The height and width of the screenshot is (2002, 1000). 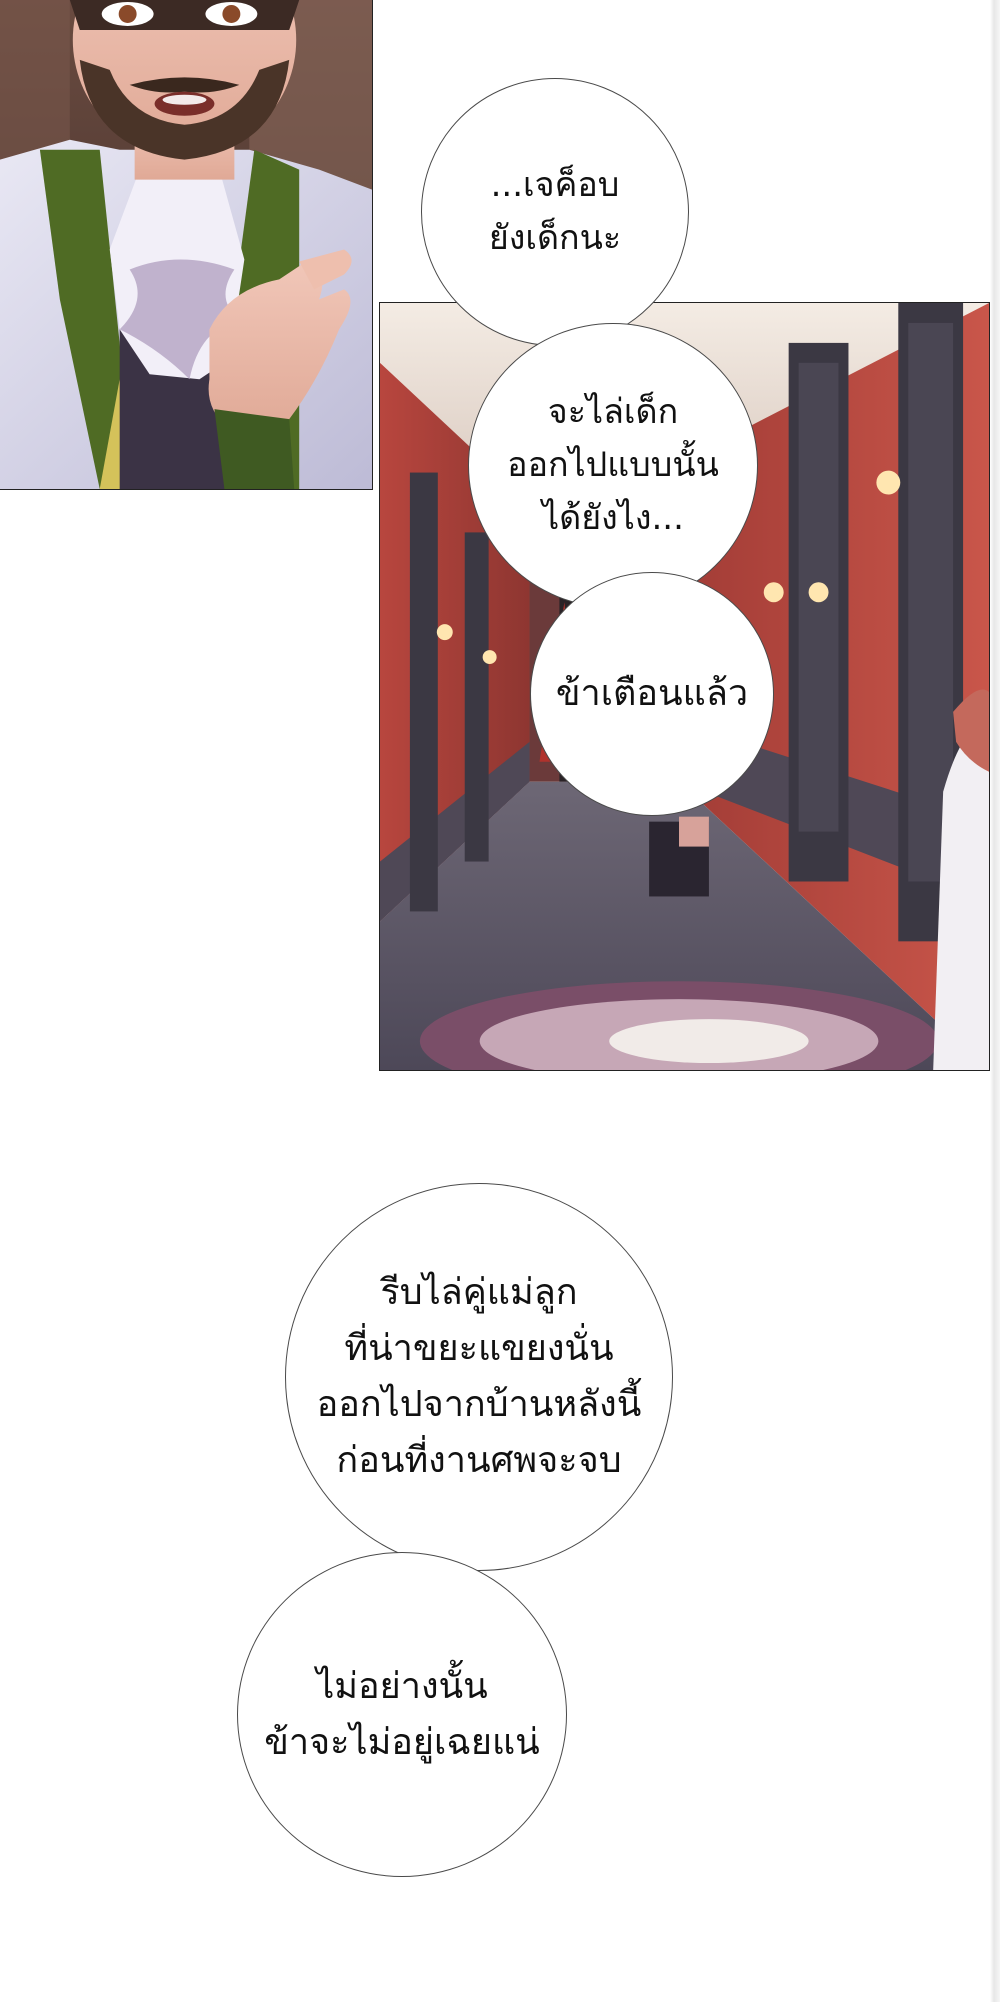 I want to click on page-edge-shadow, so click(x=995, y=1001).